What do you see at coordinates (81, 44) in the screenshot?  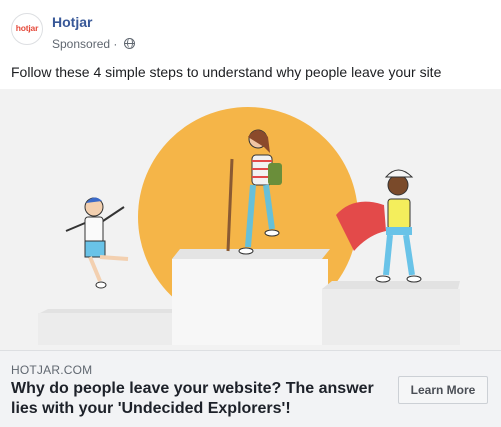 I see `sponsored-label: Sponsored` at bounding box center [81, 44].